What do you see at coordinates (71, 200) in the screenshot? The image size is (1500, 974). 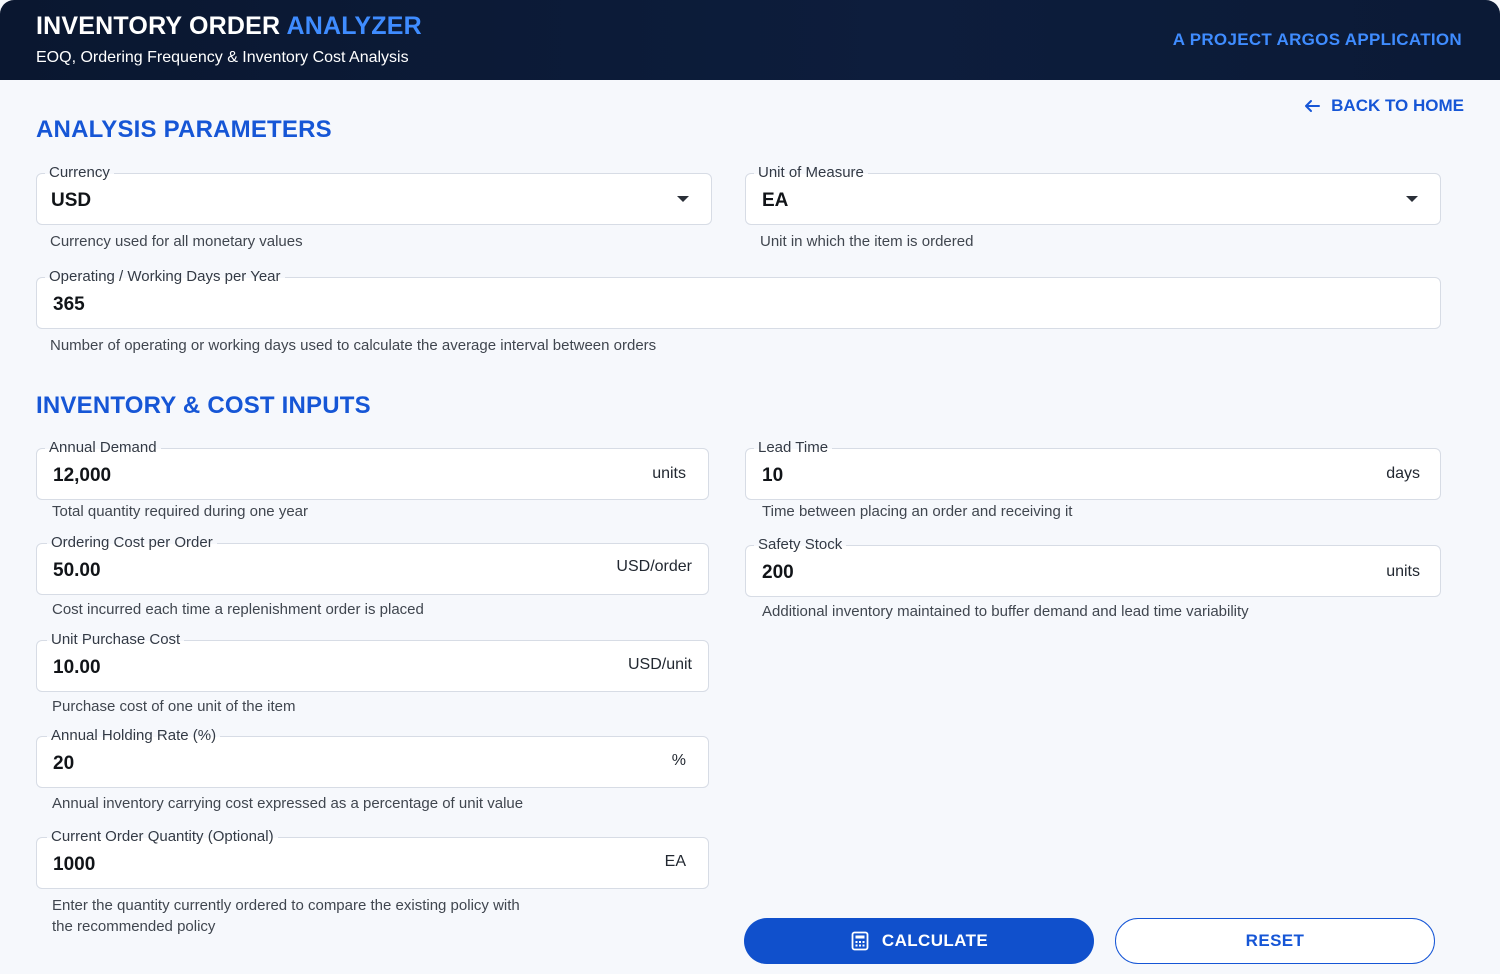 I see `currency-value: USD` at bounding box center [71, 200].